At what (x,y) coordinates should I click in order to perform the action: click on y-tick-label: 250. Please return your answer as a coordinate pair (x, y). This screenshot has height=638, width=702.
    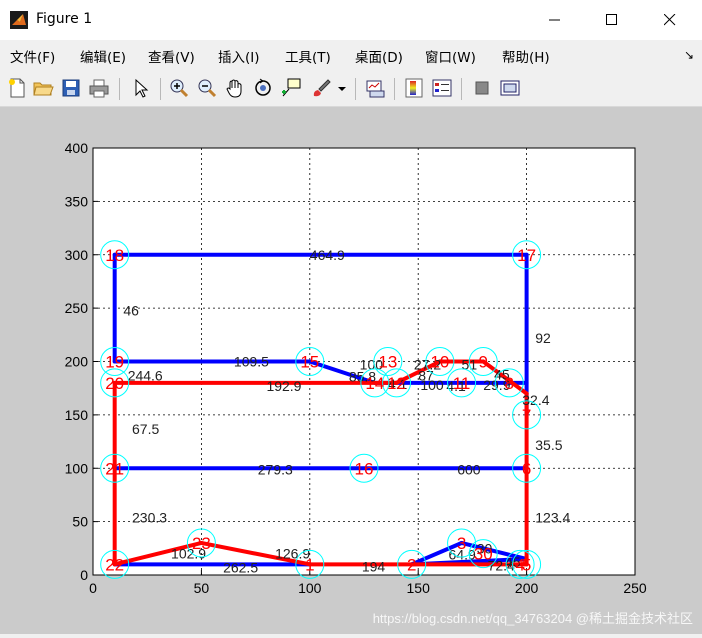
    Looking at the image, I should click on (77, 308).